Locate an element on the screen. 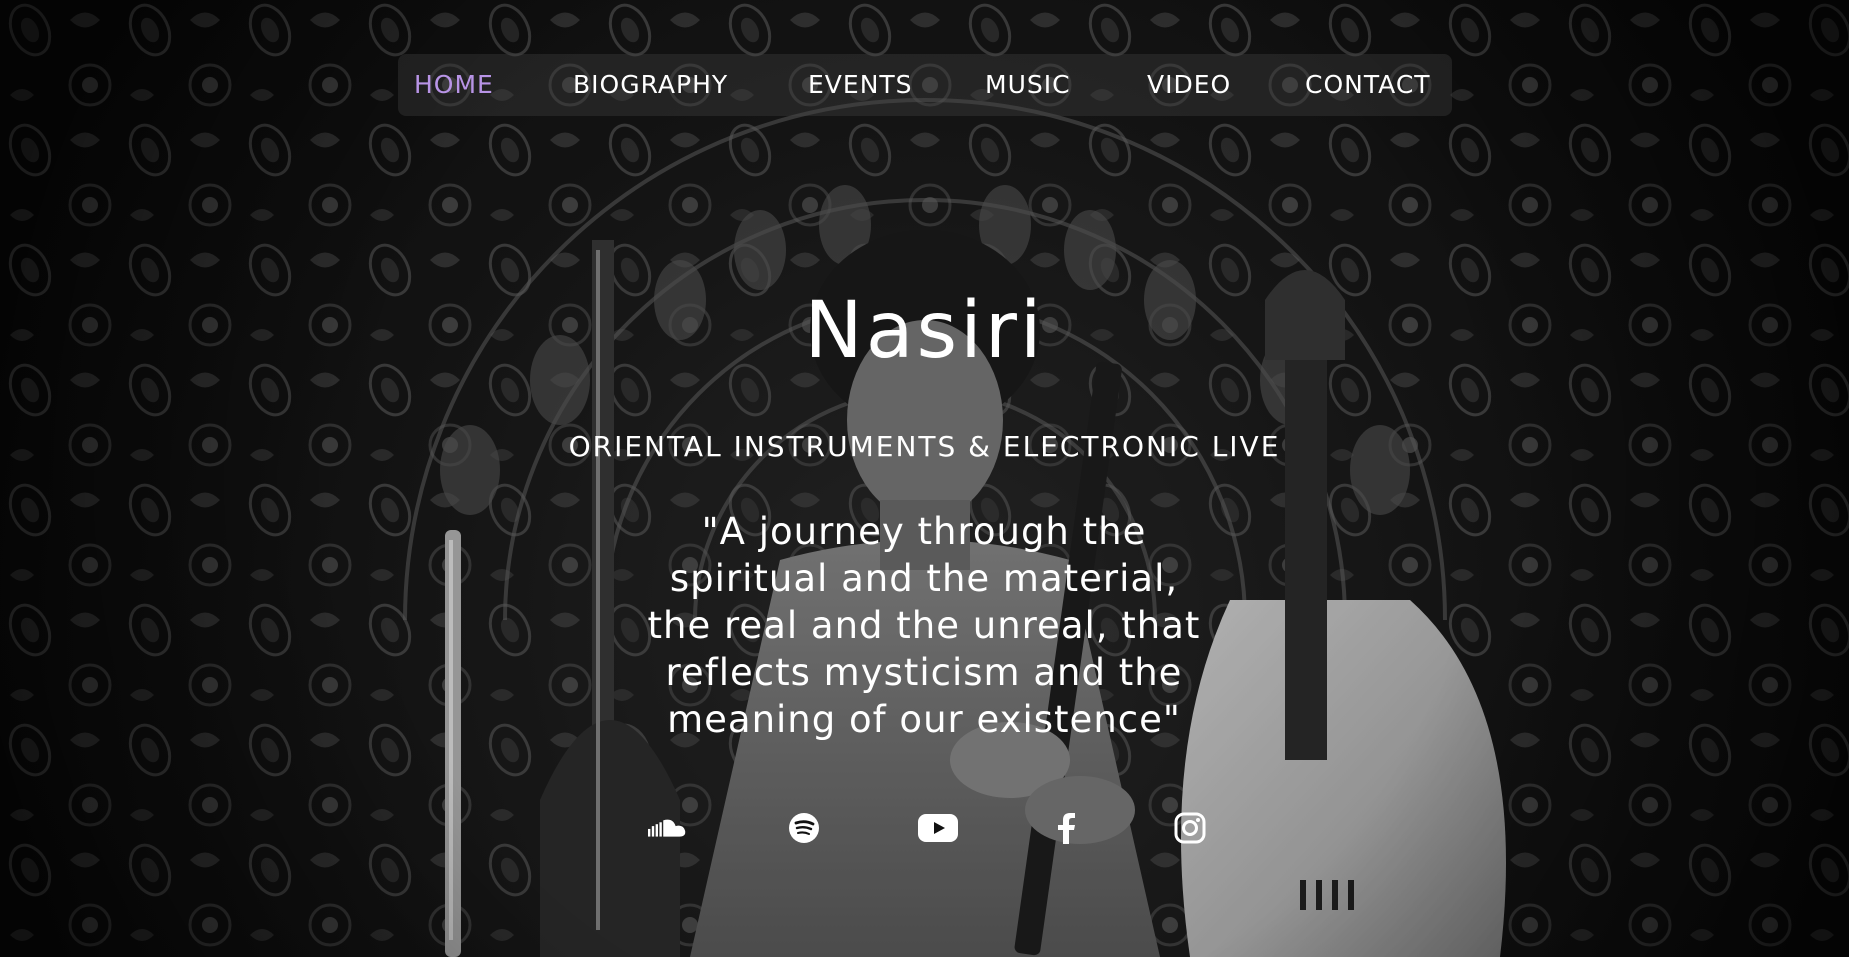 The width and height of the screenshot is (1849, 957). instagram-icon is located at coordinates (1190, 828).